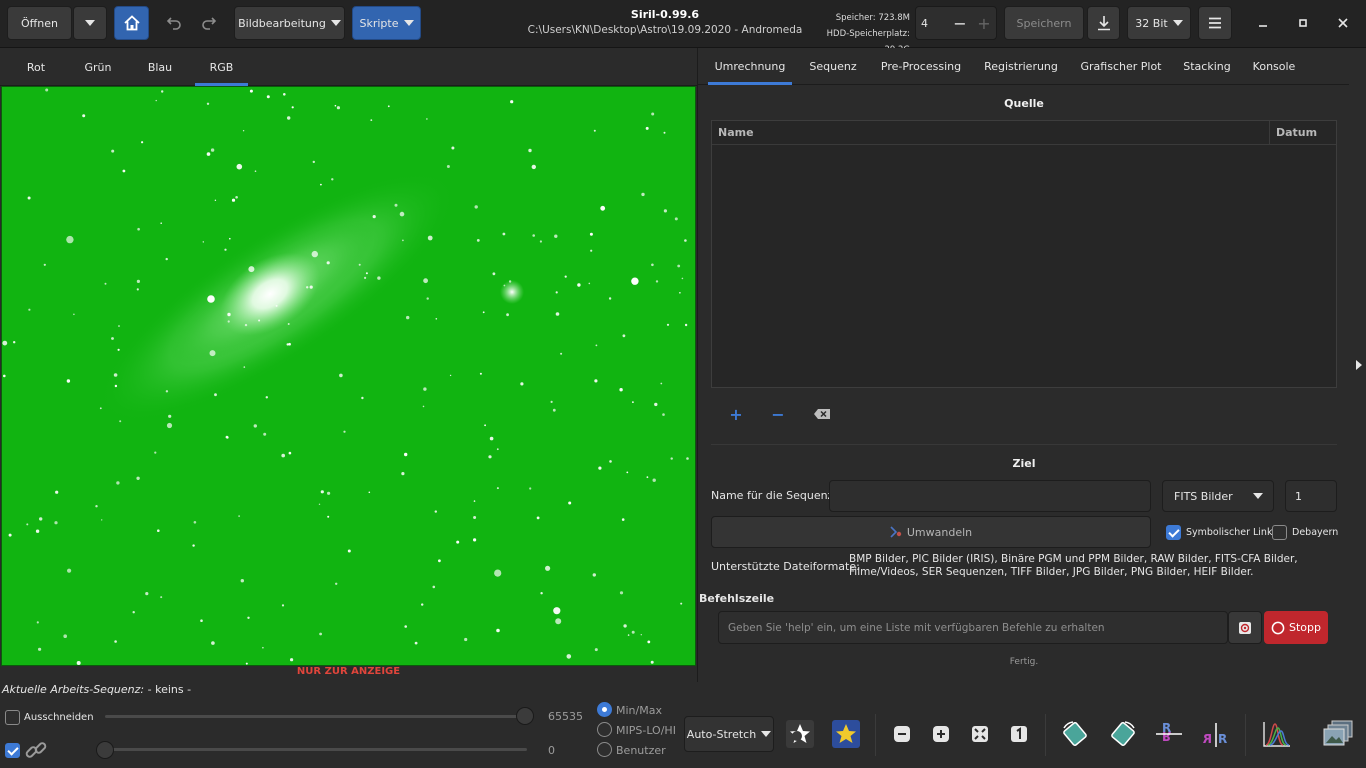  Describe the element at coordinates (525, 716) in the screenshot. I see `high-slider-handle` at that location.